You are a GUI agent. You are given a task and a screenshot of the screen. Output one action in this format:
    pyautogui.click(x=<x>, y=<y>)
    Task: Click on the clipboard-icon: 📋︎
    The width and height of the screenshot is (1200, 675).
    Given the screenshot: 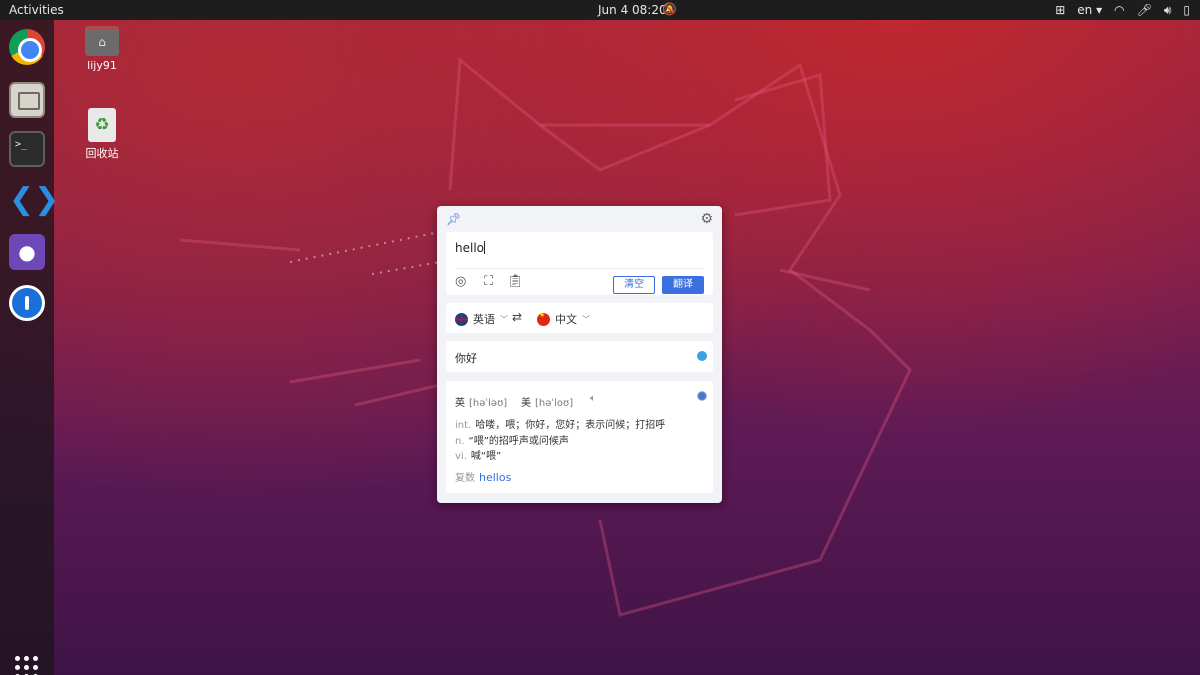 What is the action you would take?
    pyautogui.click(x=515, y=281)
    